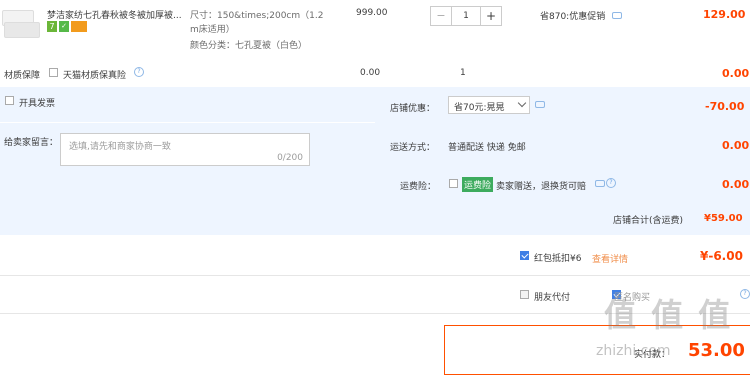  I want to click on insurance-checkbox, so click(53, 72).